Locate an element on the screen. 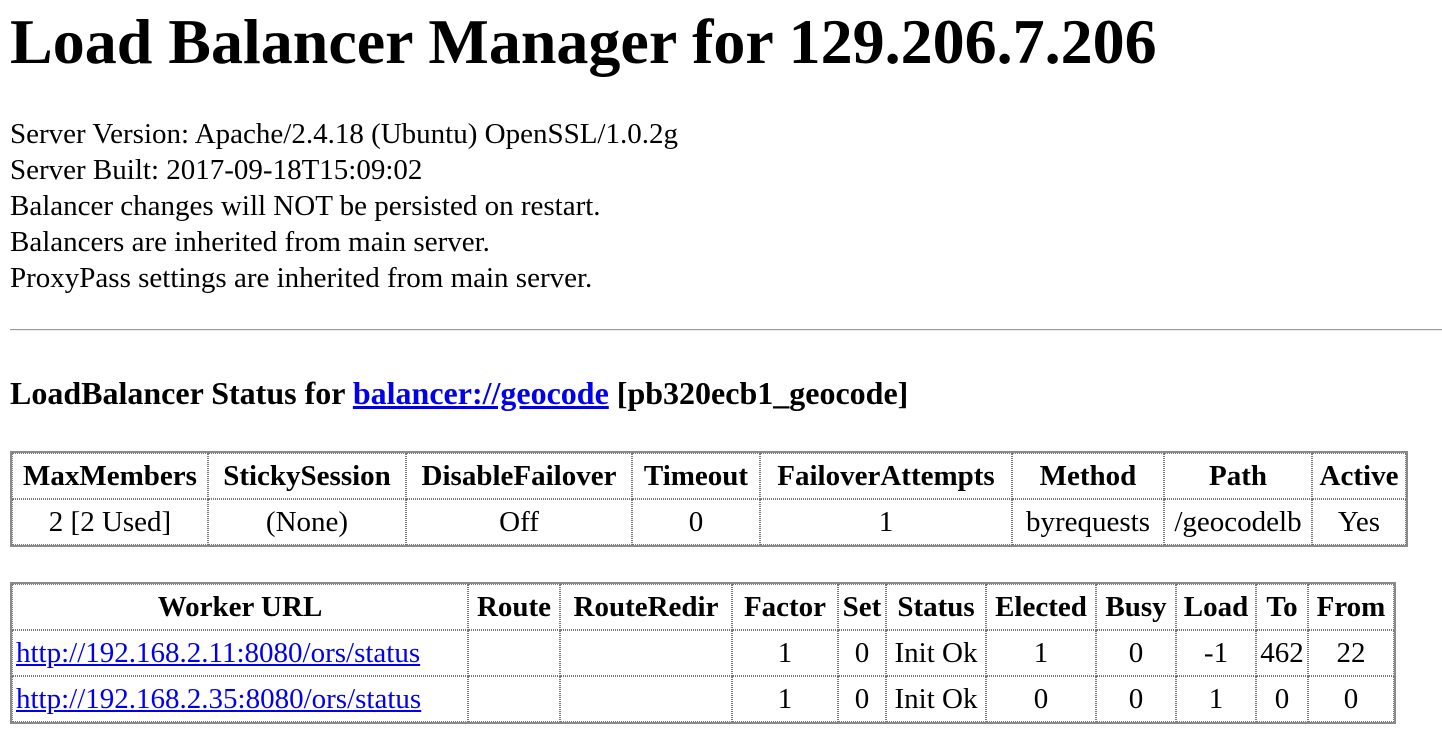 The width and height of the screenshot is (1442, 742). col-path: Path is located at coordinates (1238, 476).